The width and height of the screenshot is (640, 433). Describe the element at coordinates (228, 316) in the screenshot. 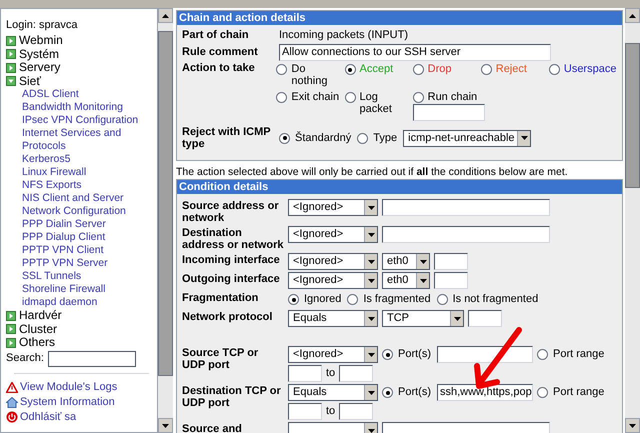

I see `field-label: Network protocol` at that location.